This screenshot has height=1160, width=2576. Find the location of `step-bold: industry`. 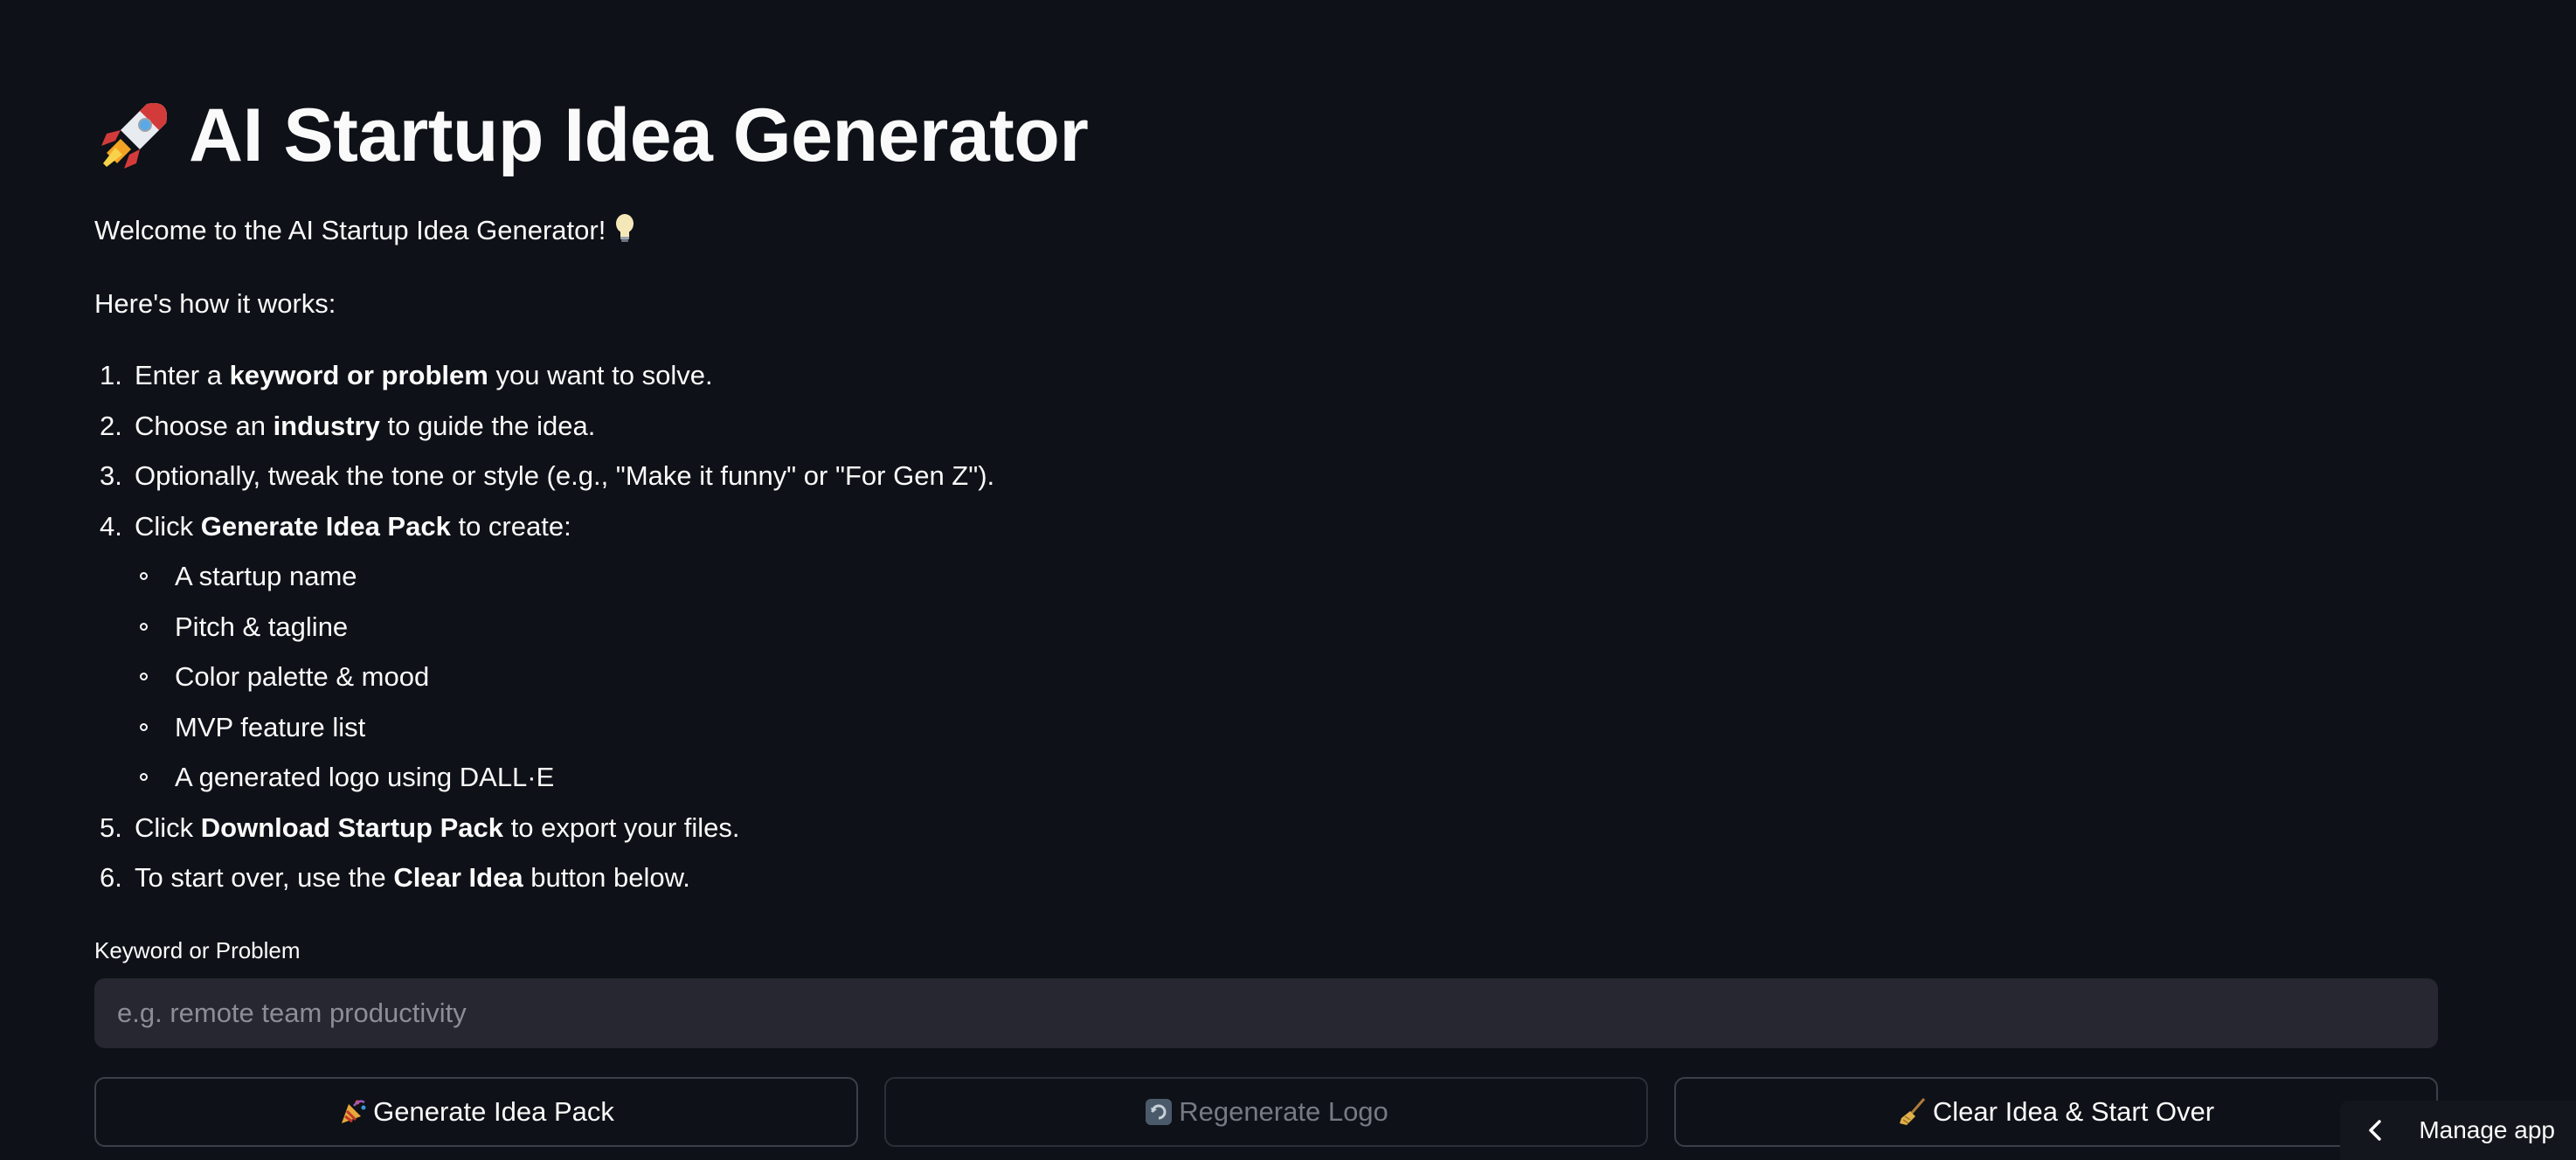

step-bold: industry is located at coordinates (326, 425).